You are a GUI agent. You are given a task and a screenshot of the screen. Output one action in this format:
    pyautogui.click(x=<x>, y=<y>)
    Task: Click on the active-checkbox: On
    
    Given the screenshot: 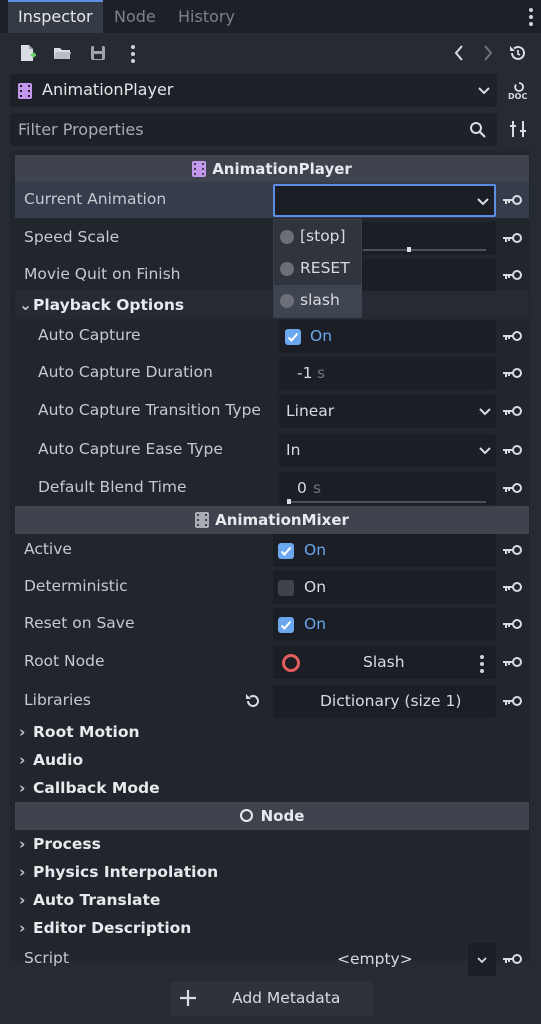 What is the action you would take?
    pyautogui.click(x=384, y=550)
    